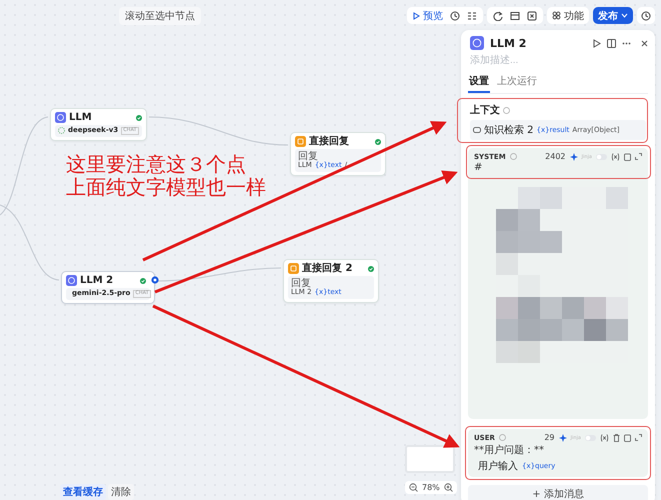 This screenshot has width=661, height=500. Describe the element at coordinates (472, 15) in the screenshot. I see `list-icon` at that location.